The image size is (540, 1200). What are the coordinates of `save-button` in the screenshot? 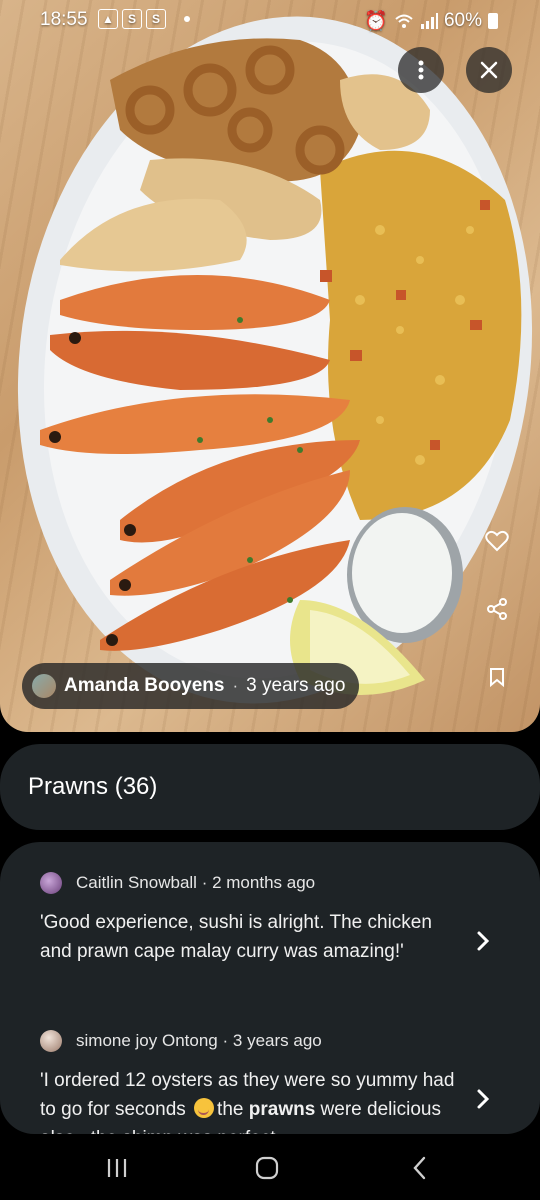 It's located at (497, 677).